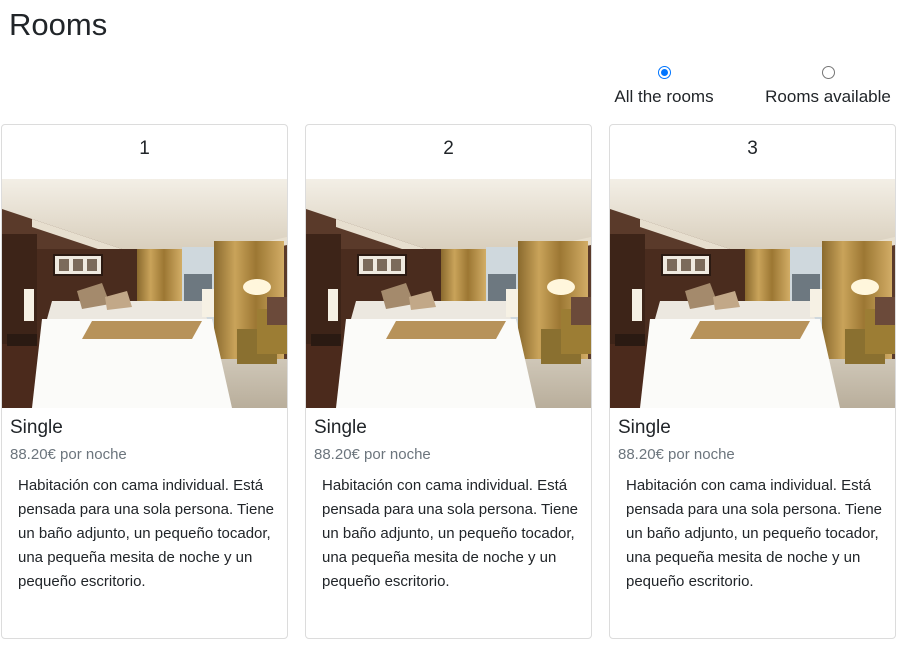 The width and height of the screenshot is (908, 646). I want to click on filter-all-rooms: All the rooms, so click(664, 86).